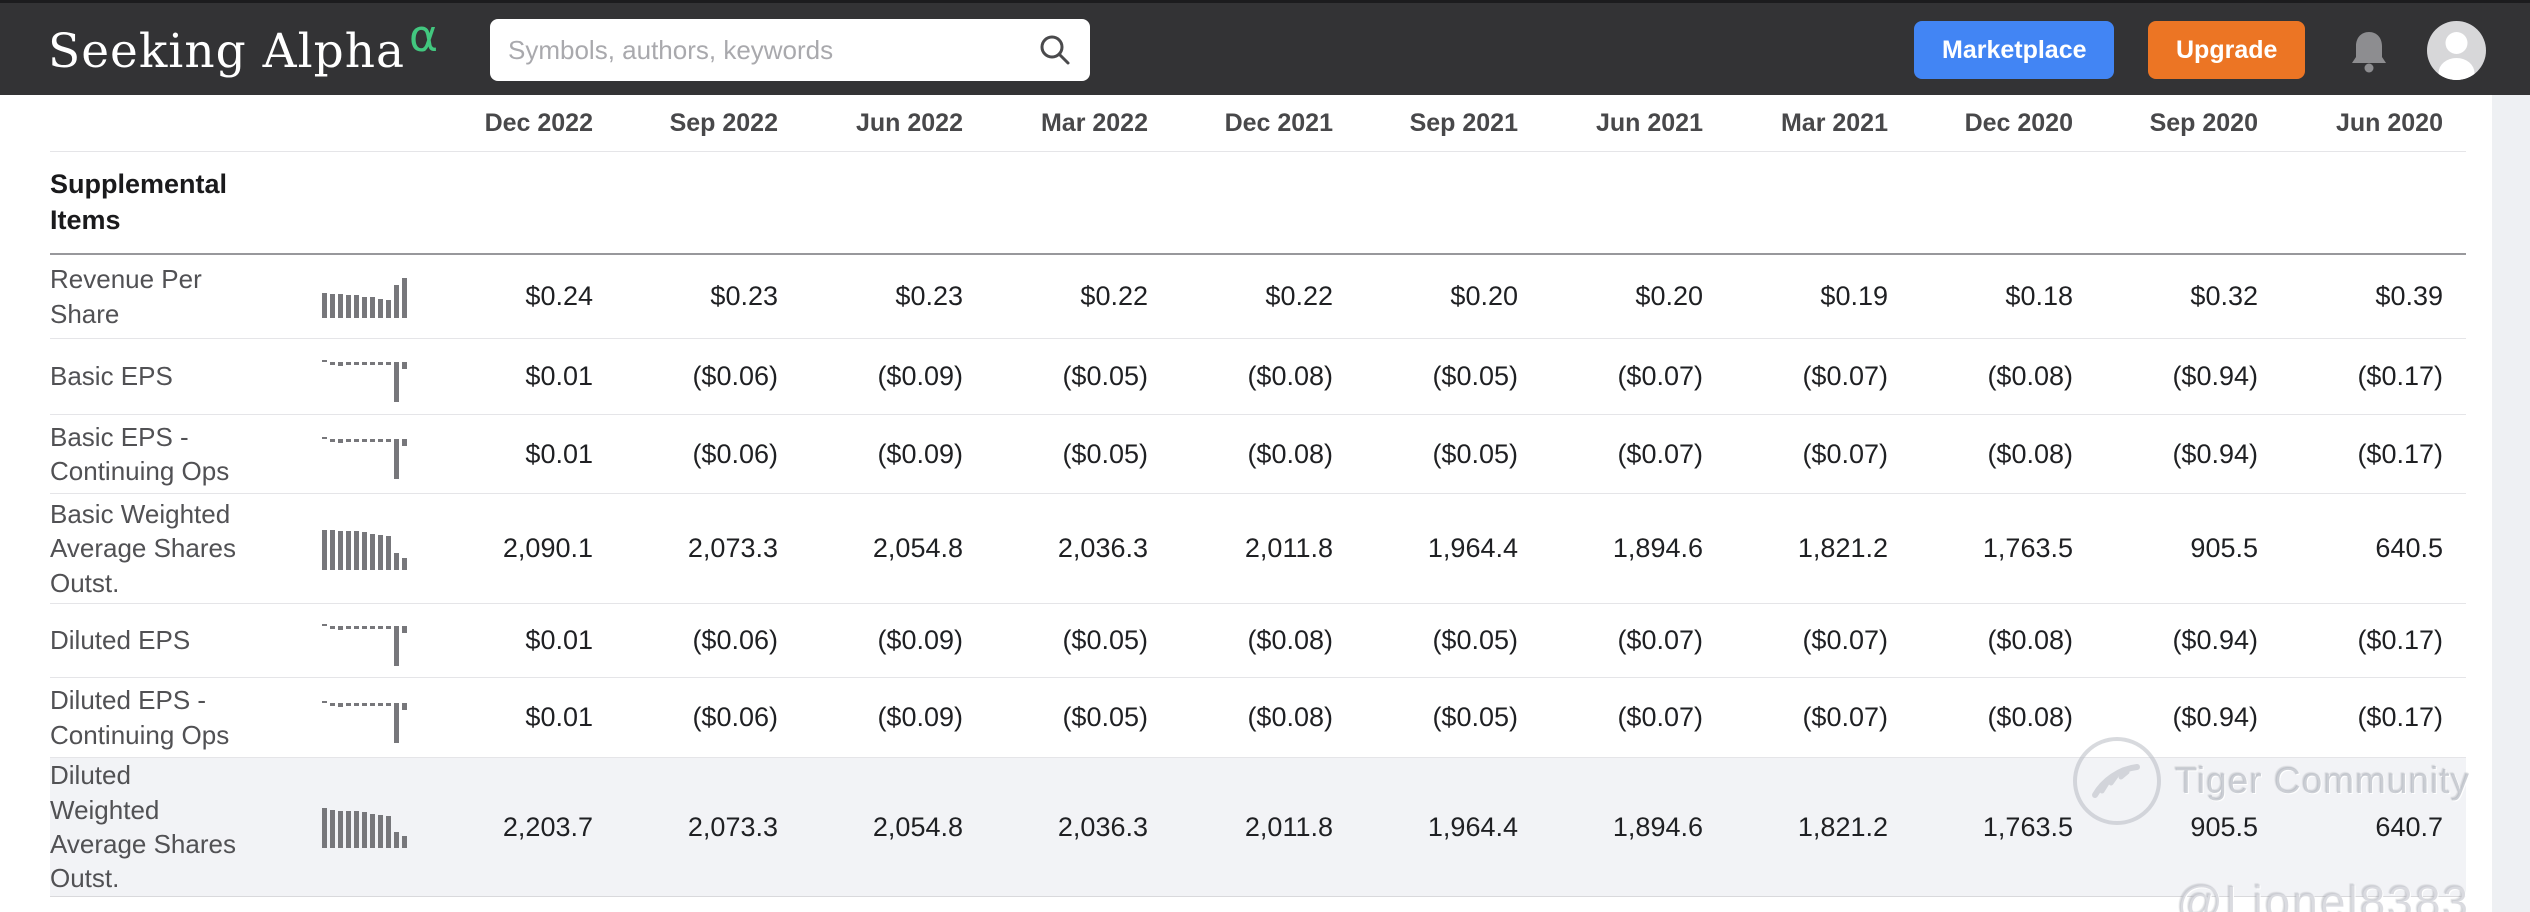  What do you see at coordinates (126, 296) in the screenshot?
I see `row-label: Revenue Per Share` at bounding box center [126, 296].